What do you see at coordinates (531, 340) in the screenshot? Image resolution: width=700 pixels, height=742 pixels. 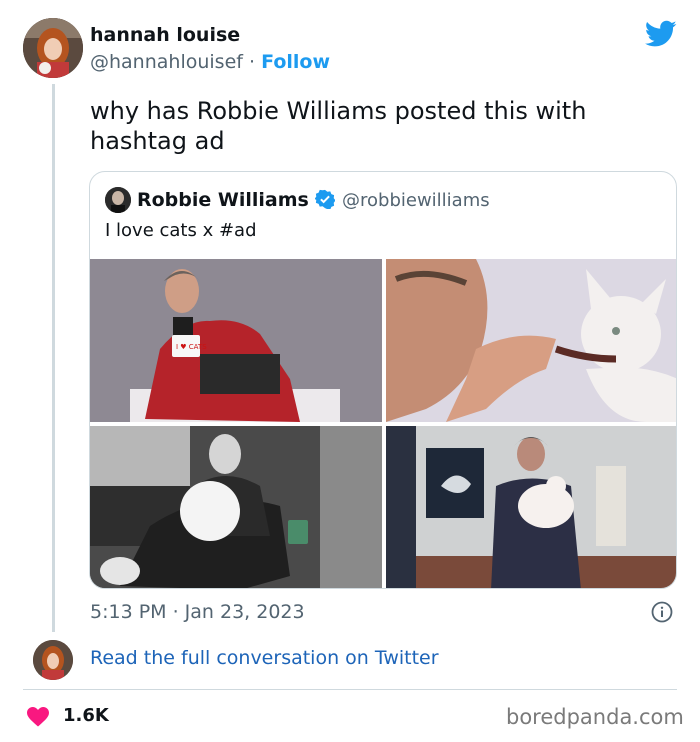 I see `photo-white-cat-closeup` at bounding box center [531, 340].